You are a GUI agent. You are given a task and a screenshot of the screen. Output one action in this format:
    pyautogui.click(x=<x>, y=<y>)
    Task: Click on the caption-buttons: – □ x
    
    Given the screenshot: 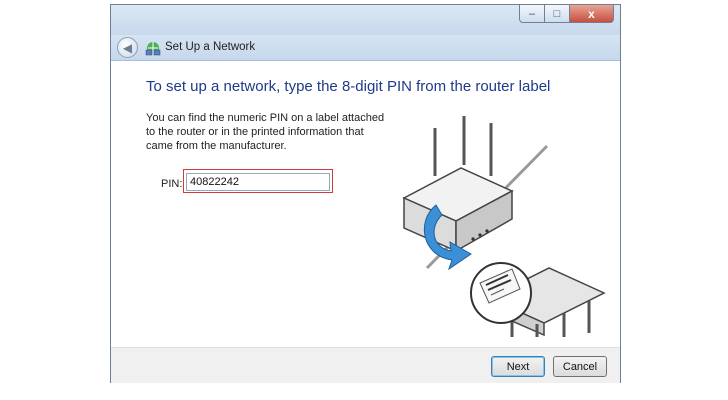 What is the action you would take?
    pyautogui.click(x=566, y=14)
    